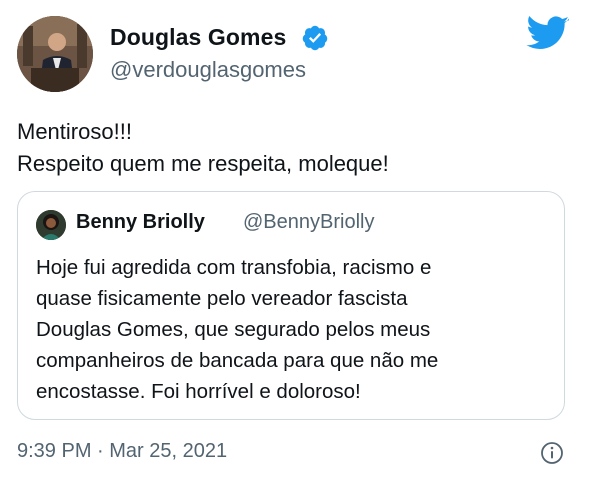  What do you see at coordinates (222, 298) in the screenshot?
I see `quoted-text-line: quase fisicamente pelo vereador fascista` at bounding box center [222, 298].